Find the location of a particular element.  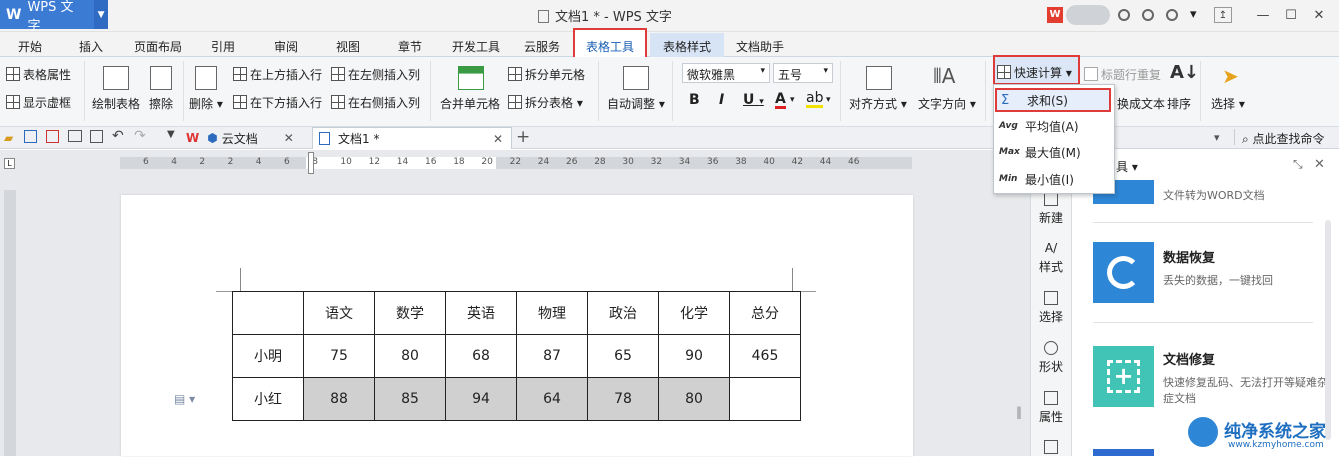

menu-icon: ▾ is located at coordinates (1193, 14).